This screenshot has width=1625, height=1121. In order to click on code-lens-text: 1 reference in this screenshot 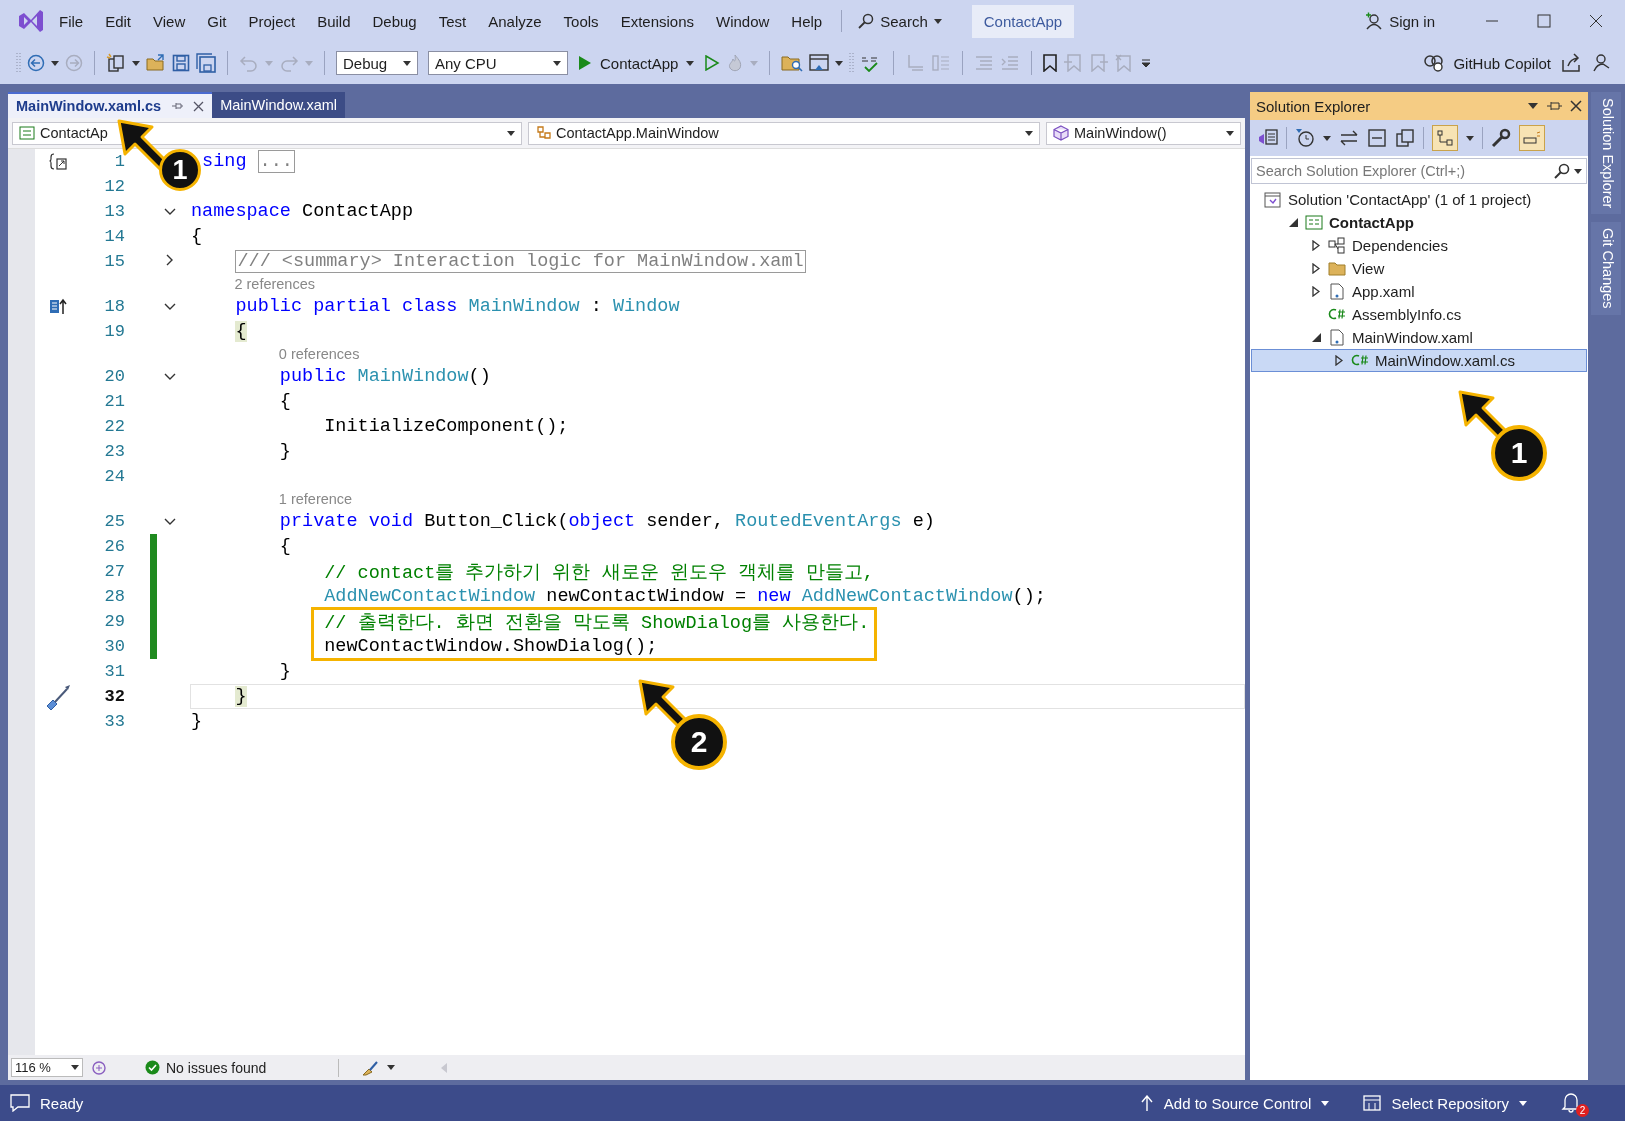, I will do `click(315, 499)`.